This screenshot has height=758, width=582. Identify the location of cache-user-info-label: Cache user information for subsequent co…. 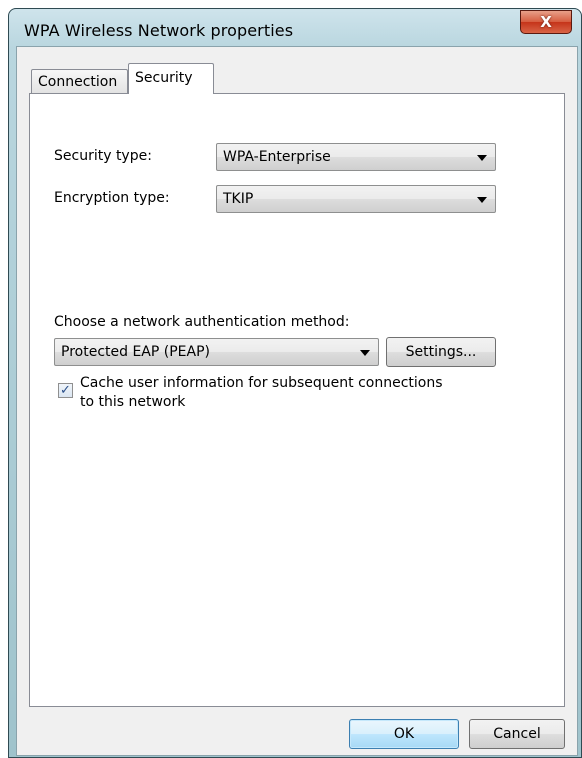
(261, 393).